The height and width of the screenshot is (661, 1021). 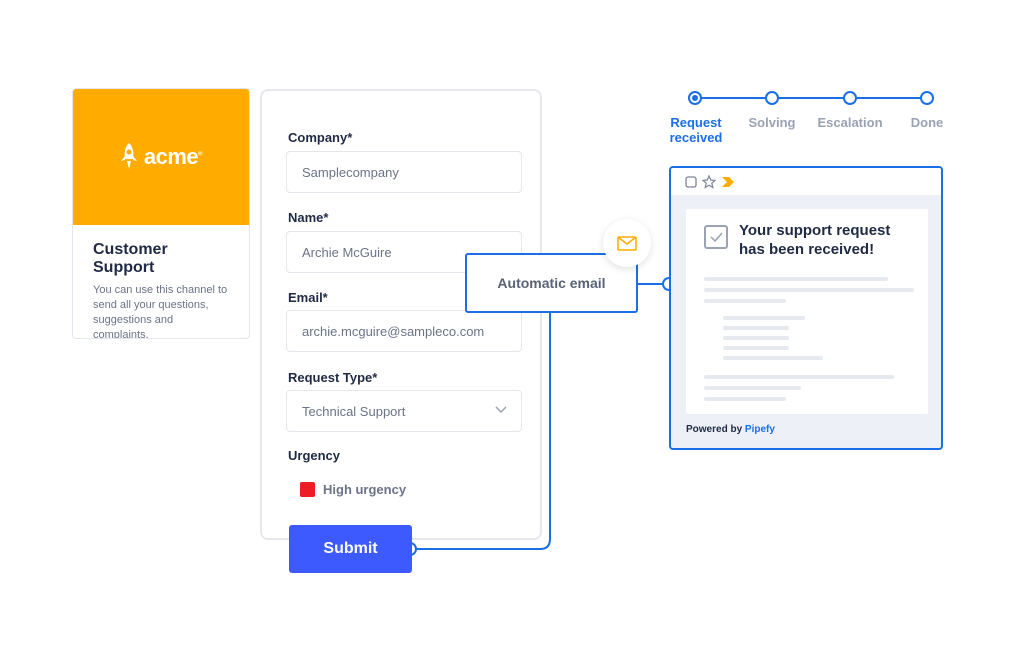 What do you see at coordinates (350, 549) in the screenshot?
I see `submit-button: Submit` at bounding box center [350, 549].